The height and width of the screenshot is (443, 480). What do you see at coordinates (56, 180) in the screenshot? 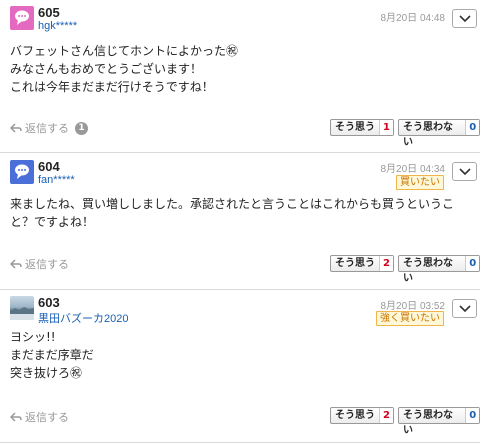
I see `username-link: fan*****` at bounding box center [56, 180].